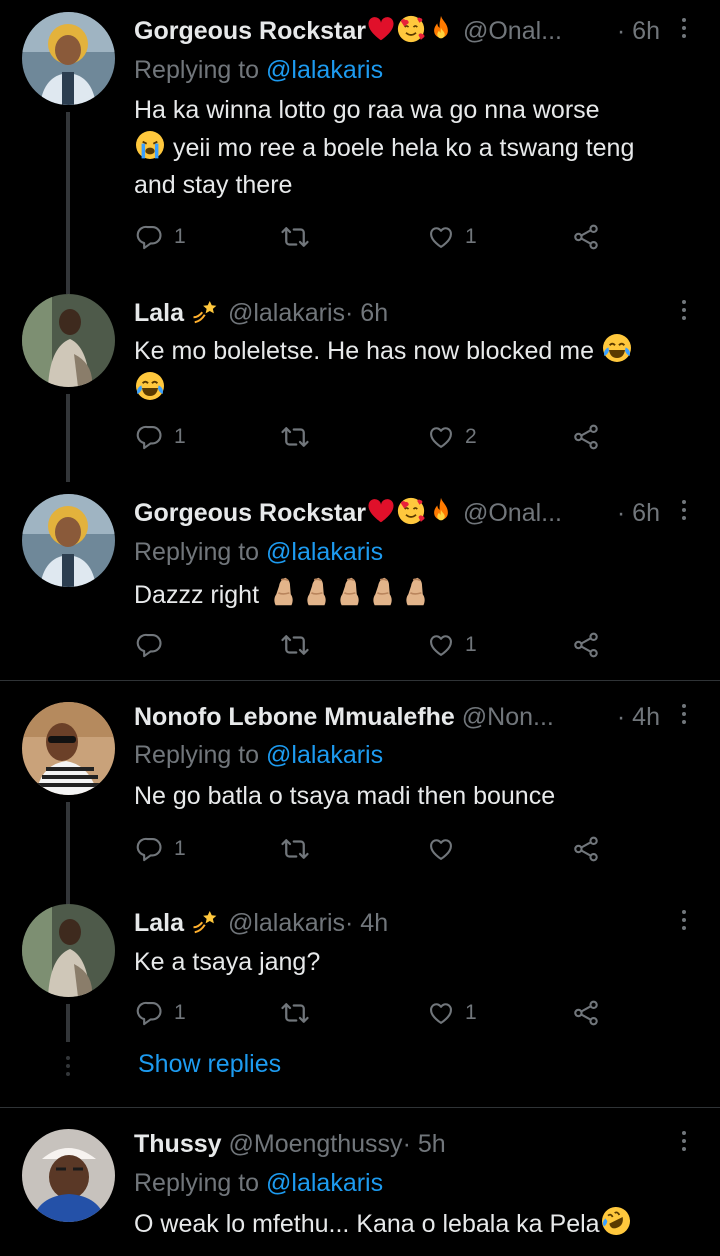 Image resolution: width=720 pixels, height=1256 pixels. I want to click on display-name: Thussy, so click(178, 1144).